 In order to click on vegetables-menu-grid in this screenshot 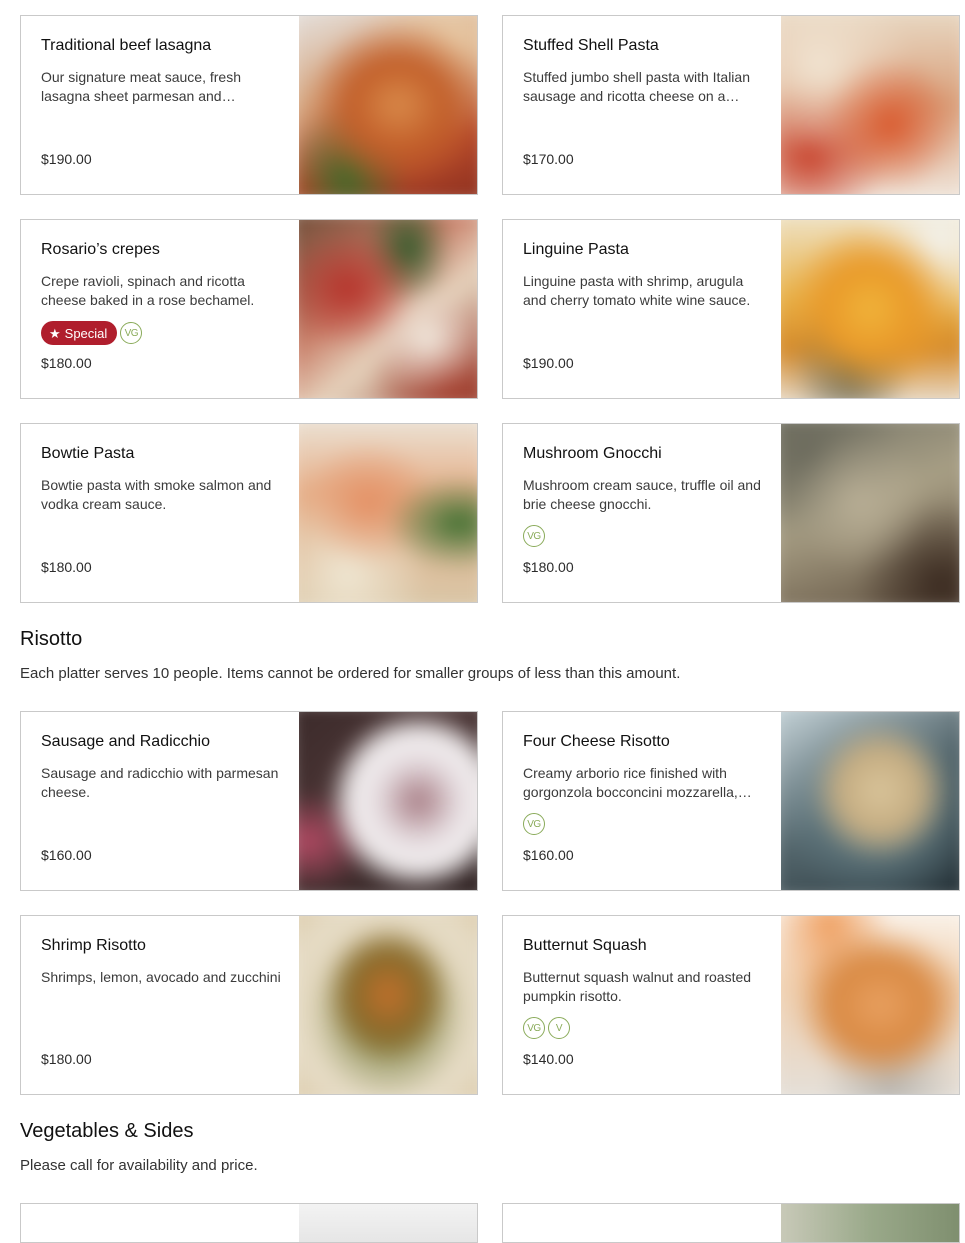, I will do `click(490, 1223)`.